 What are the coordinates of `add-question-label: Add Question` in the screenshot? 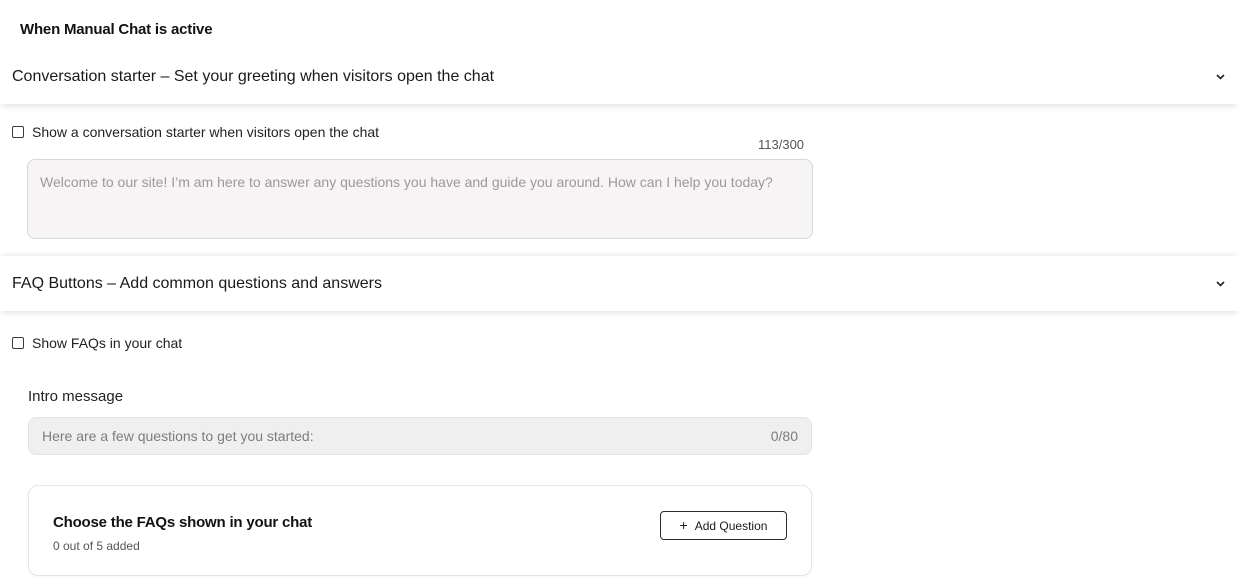 It's located at (731, 525).